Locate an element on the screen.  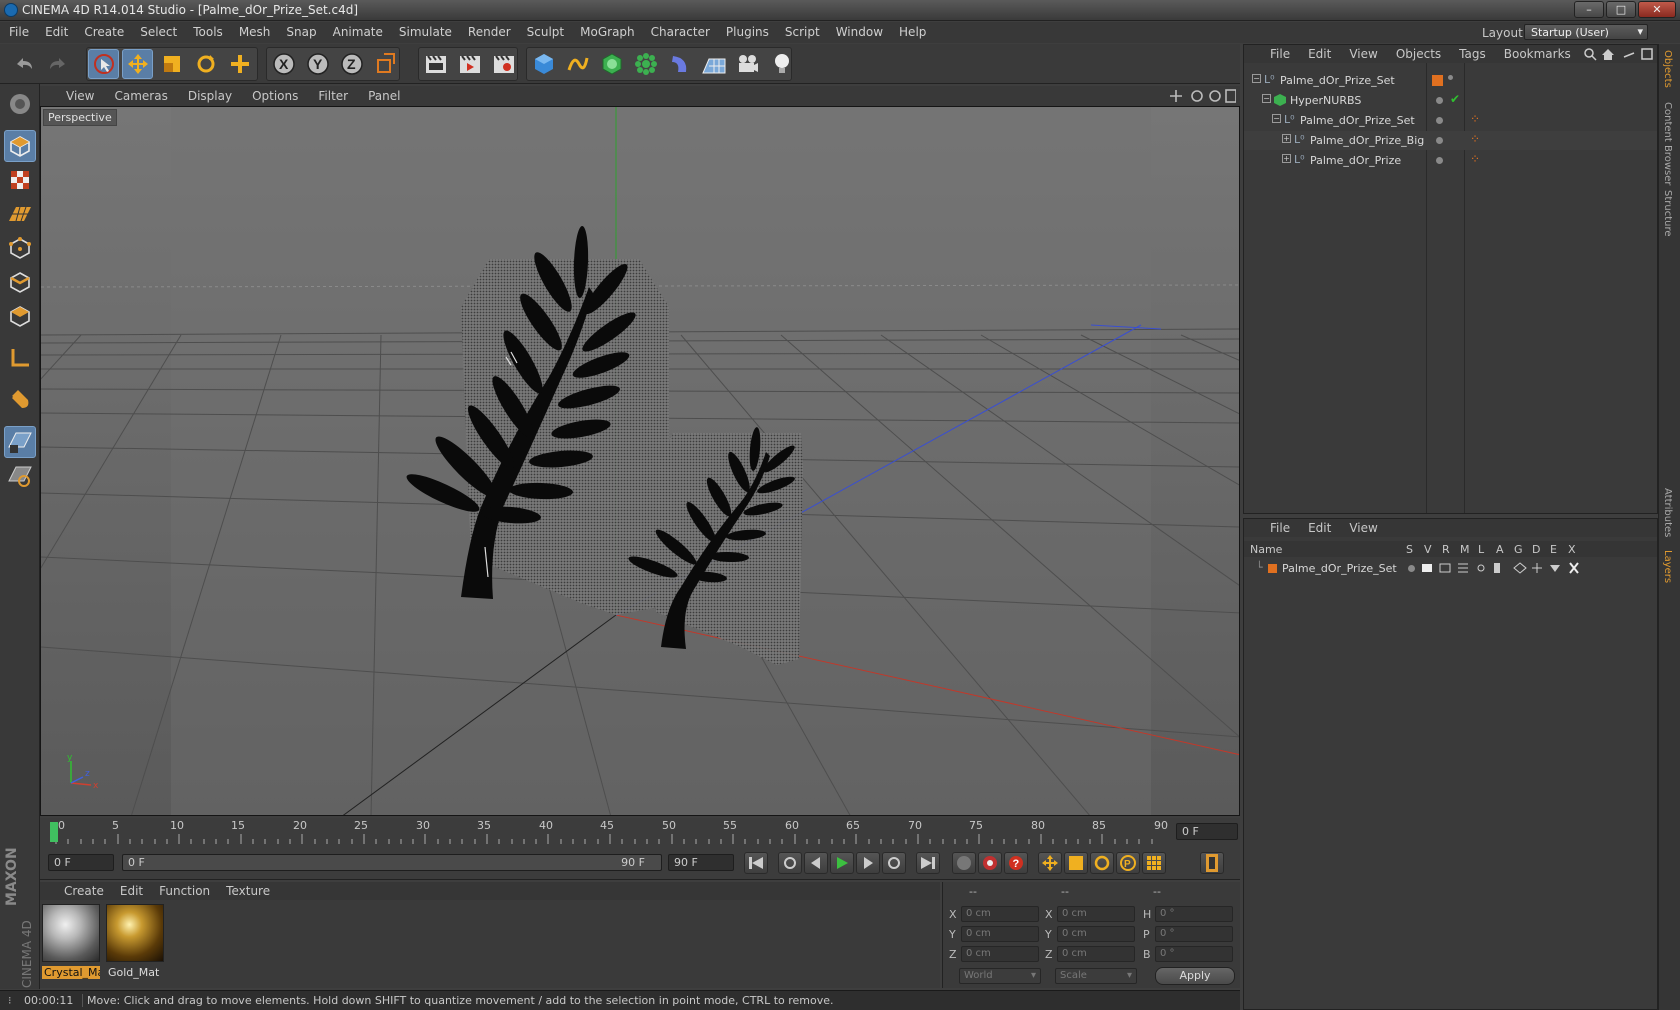
deformer-button is located at coordinates (679, 64).